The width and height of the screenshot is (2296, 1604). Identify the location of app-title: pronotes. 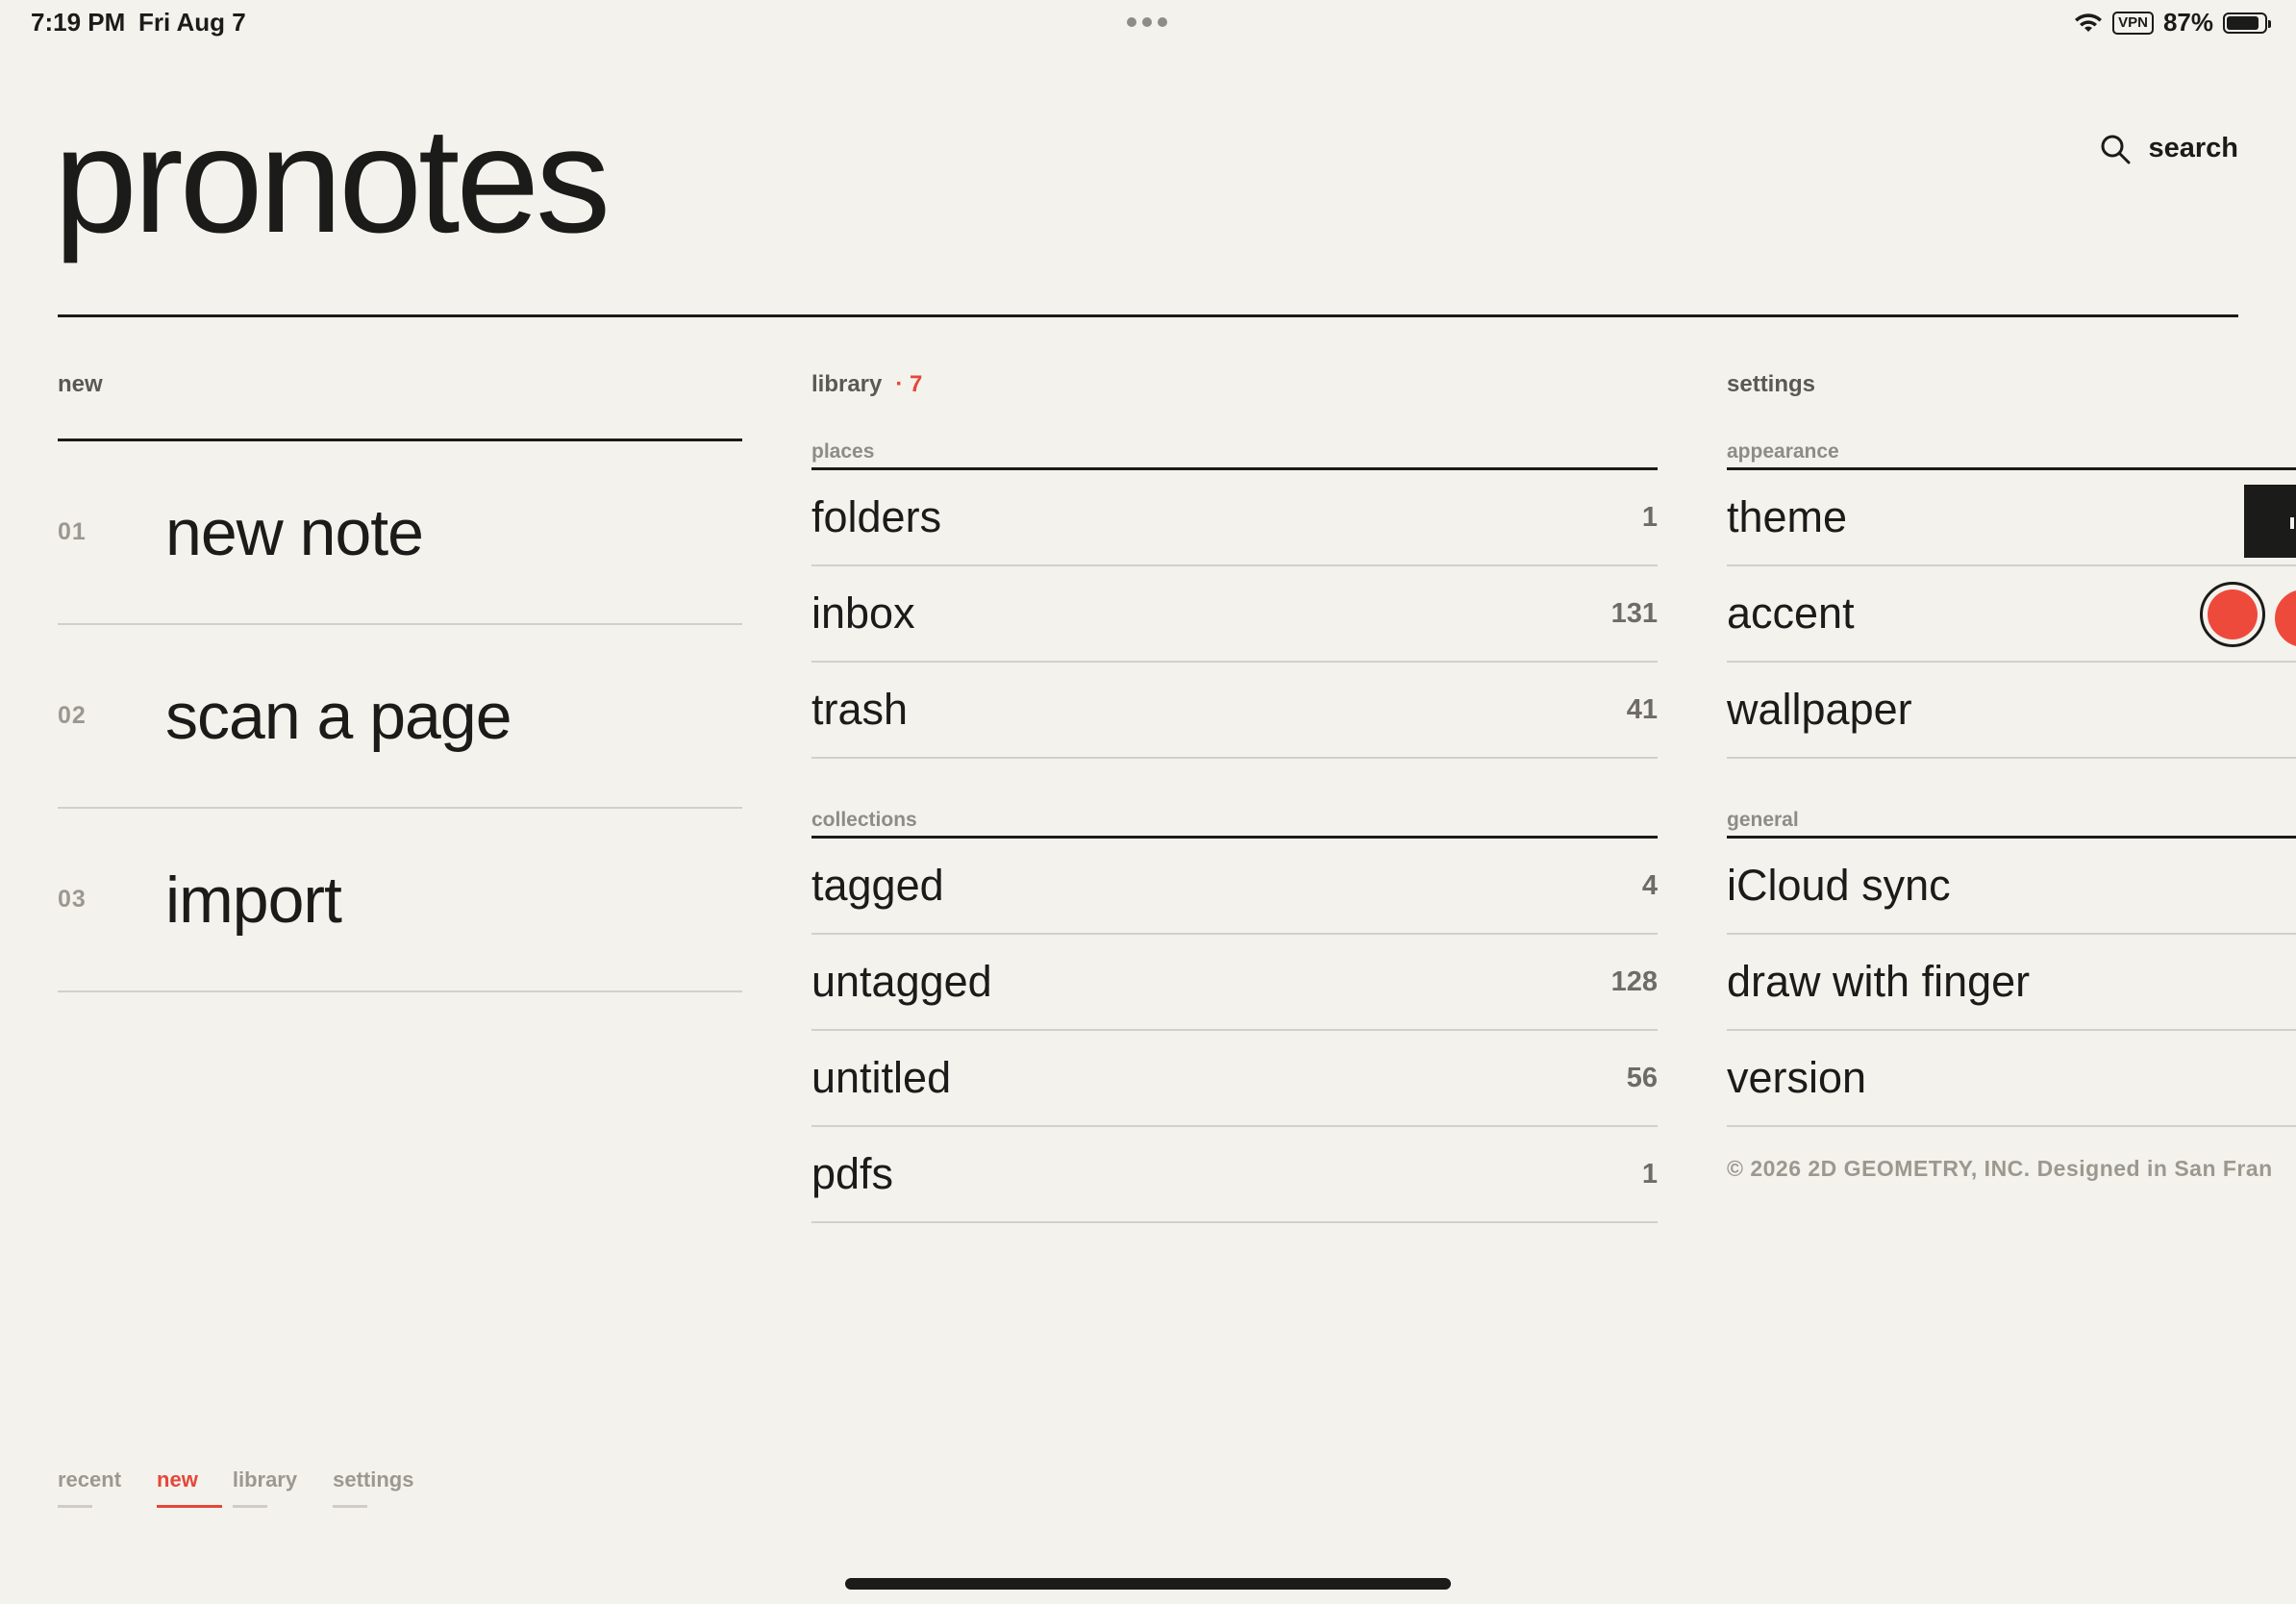
(332, 180).